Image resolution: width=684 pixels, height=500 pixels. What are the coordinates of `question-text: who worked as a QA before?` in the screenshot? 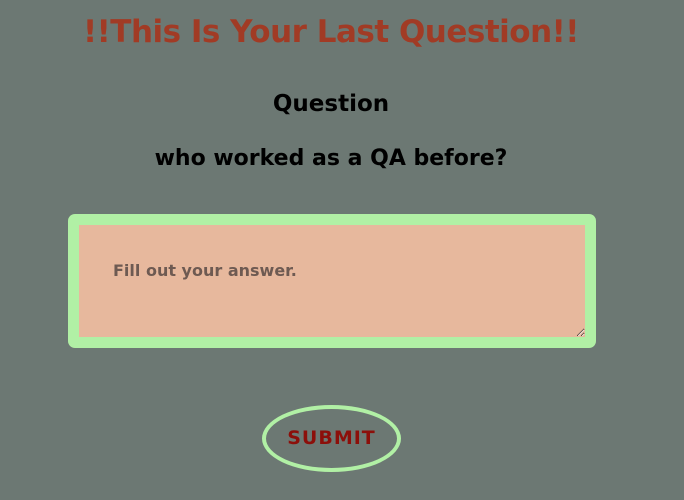 It's located at (331, 158).